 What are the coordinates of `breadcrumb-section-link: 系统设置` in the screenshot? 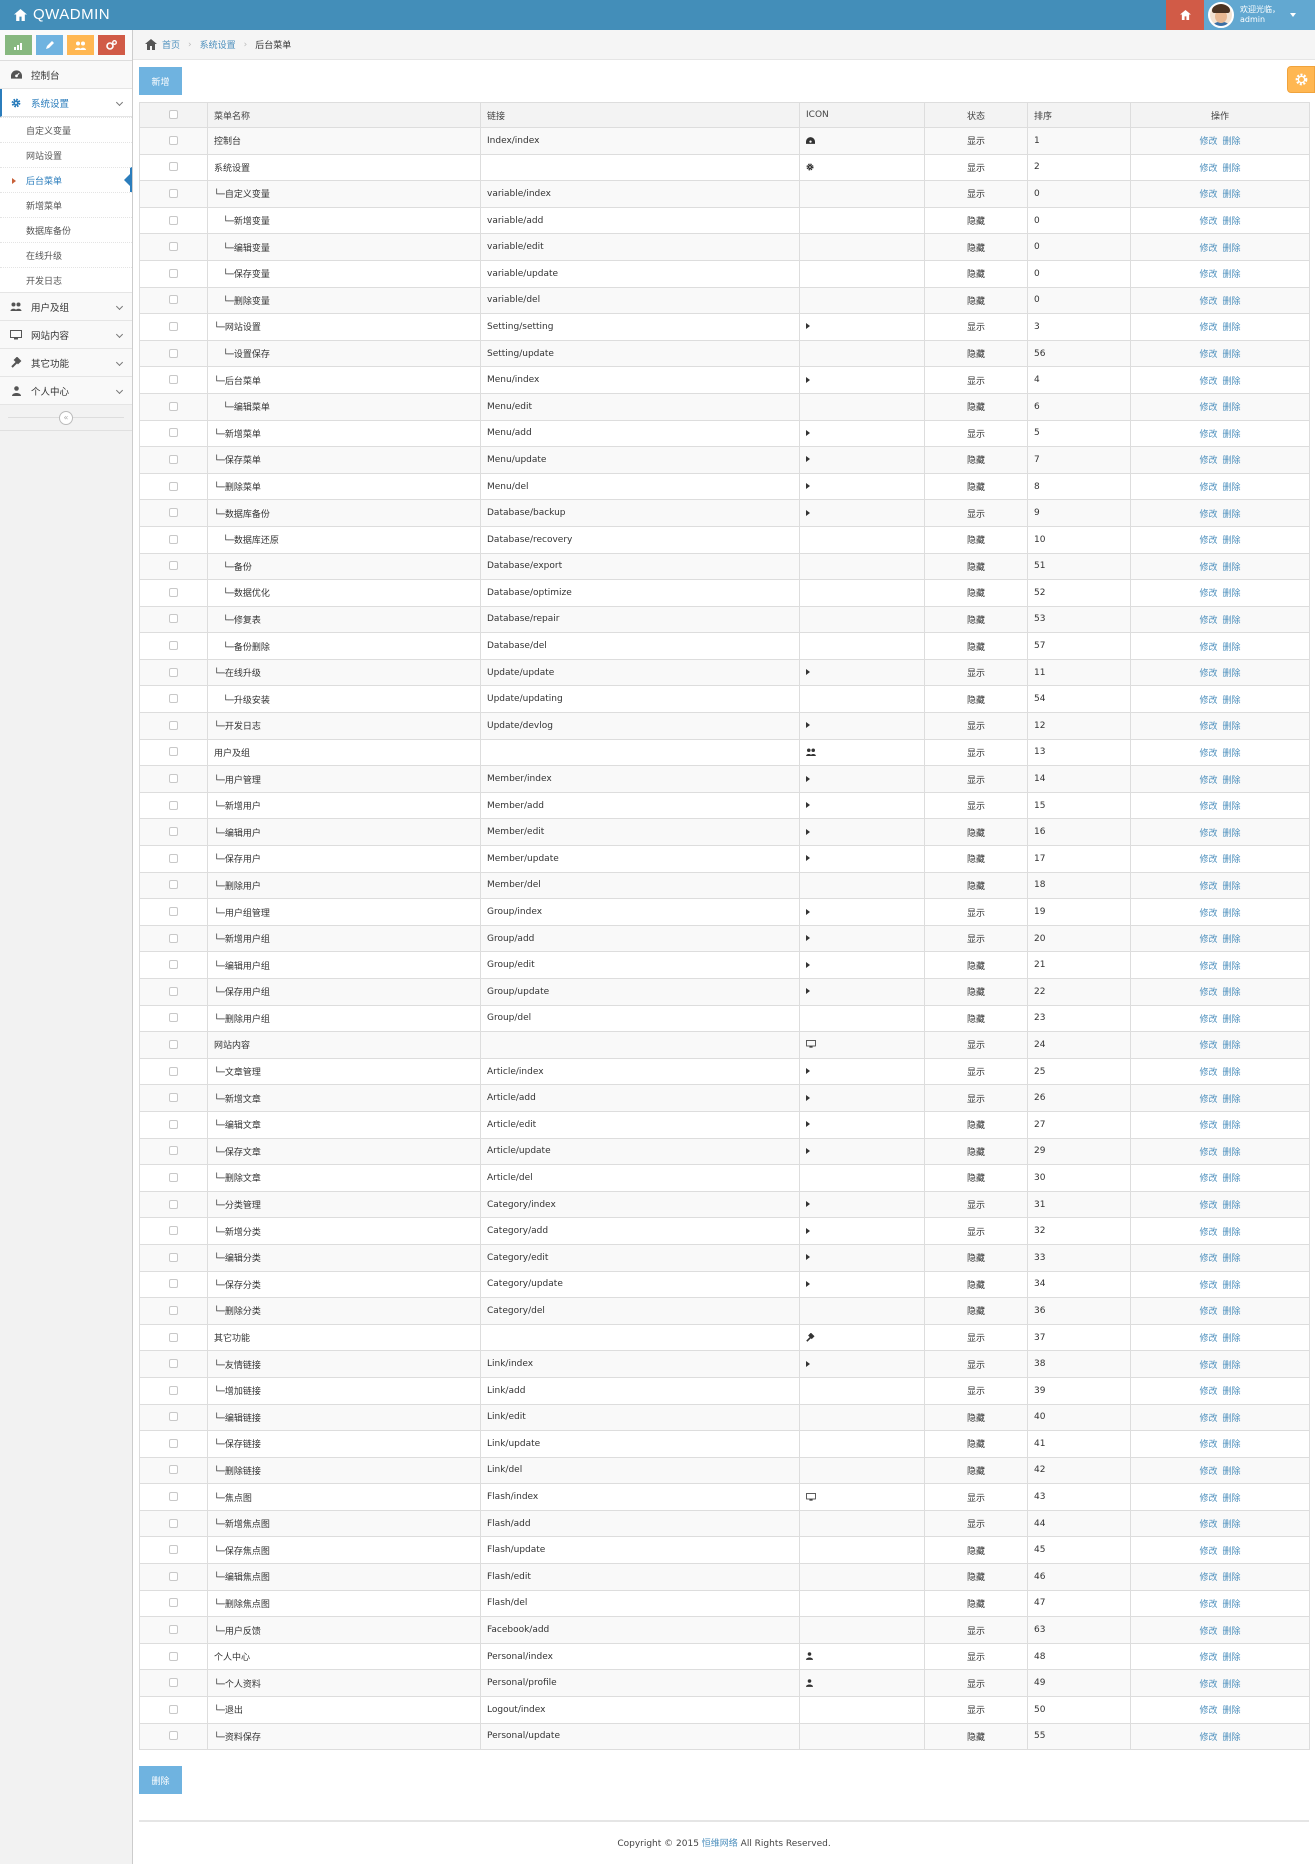 It's located at (218, 44).